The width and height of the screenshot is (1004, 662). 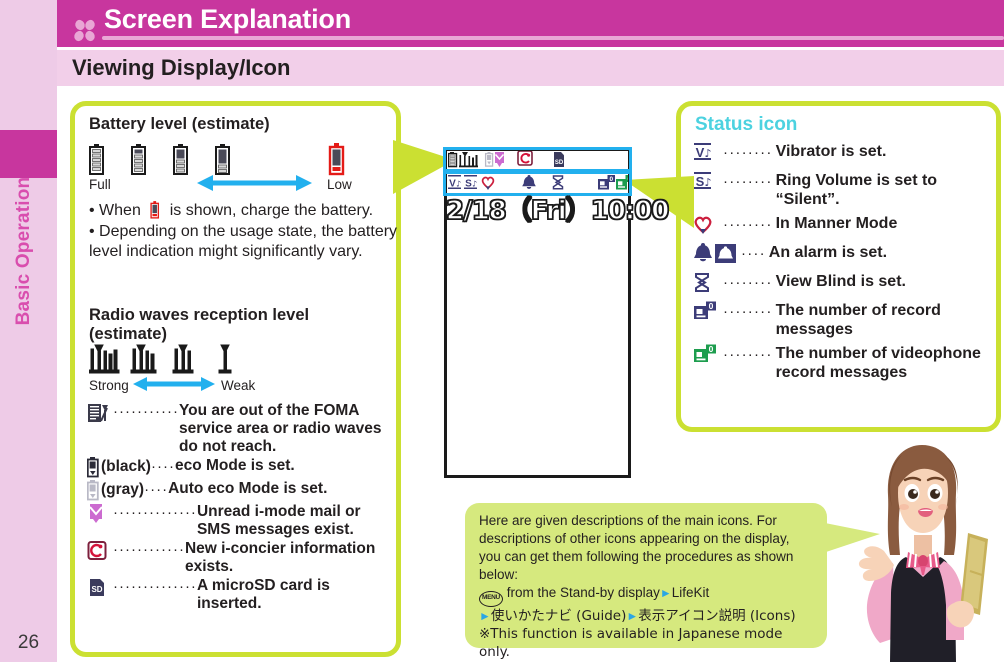 I want to click on leader-dots: ············, so click(x=149, y=549).